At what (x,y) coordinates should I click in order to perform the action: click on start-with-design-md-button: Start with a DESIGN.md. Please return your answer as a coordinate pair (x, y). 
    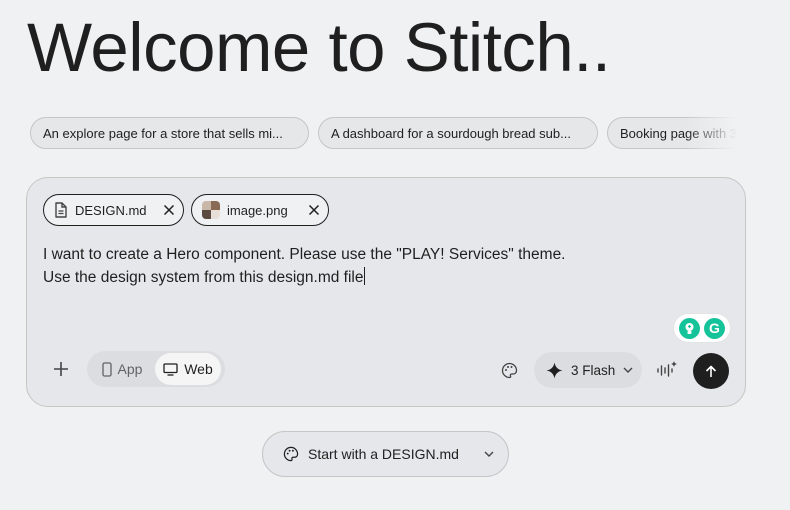
    Looking at the image, I should click on (385, 454).